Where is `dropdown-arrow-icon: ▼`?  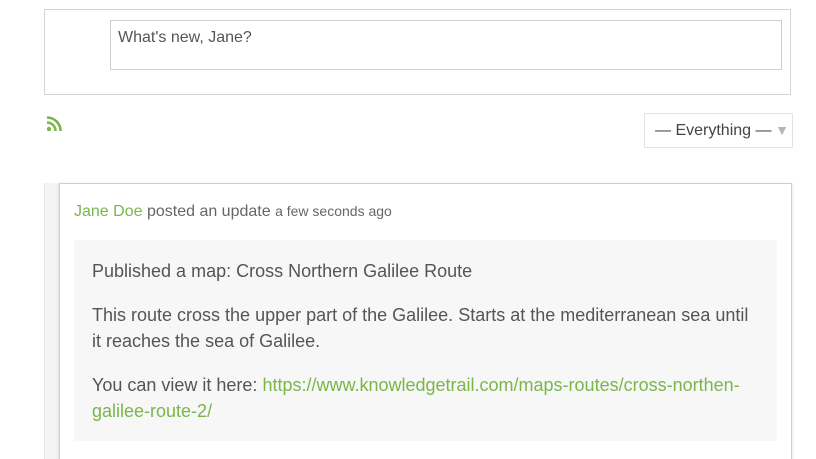 dropdown-arrow-icon: ▼ is located at coordinates (782, 130).